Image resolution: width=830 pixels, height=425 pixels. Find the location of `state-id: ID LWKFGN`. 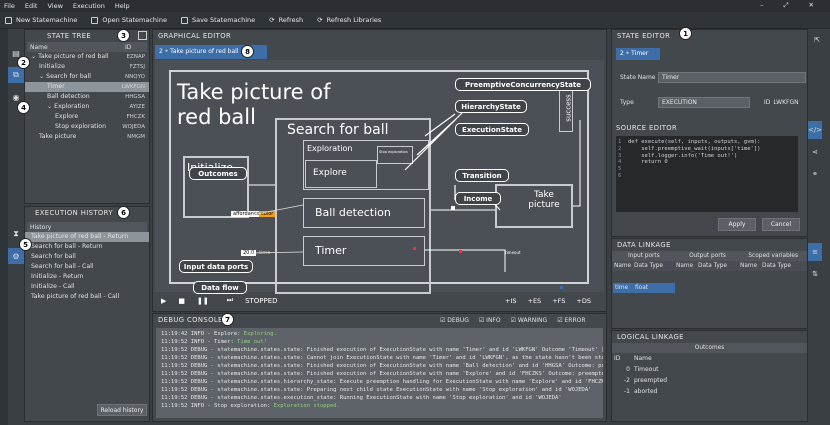

state-id: ID LWKFGN is located at coordinates (781, 102).